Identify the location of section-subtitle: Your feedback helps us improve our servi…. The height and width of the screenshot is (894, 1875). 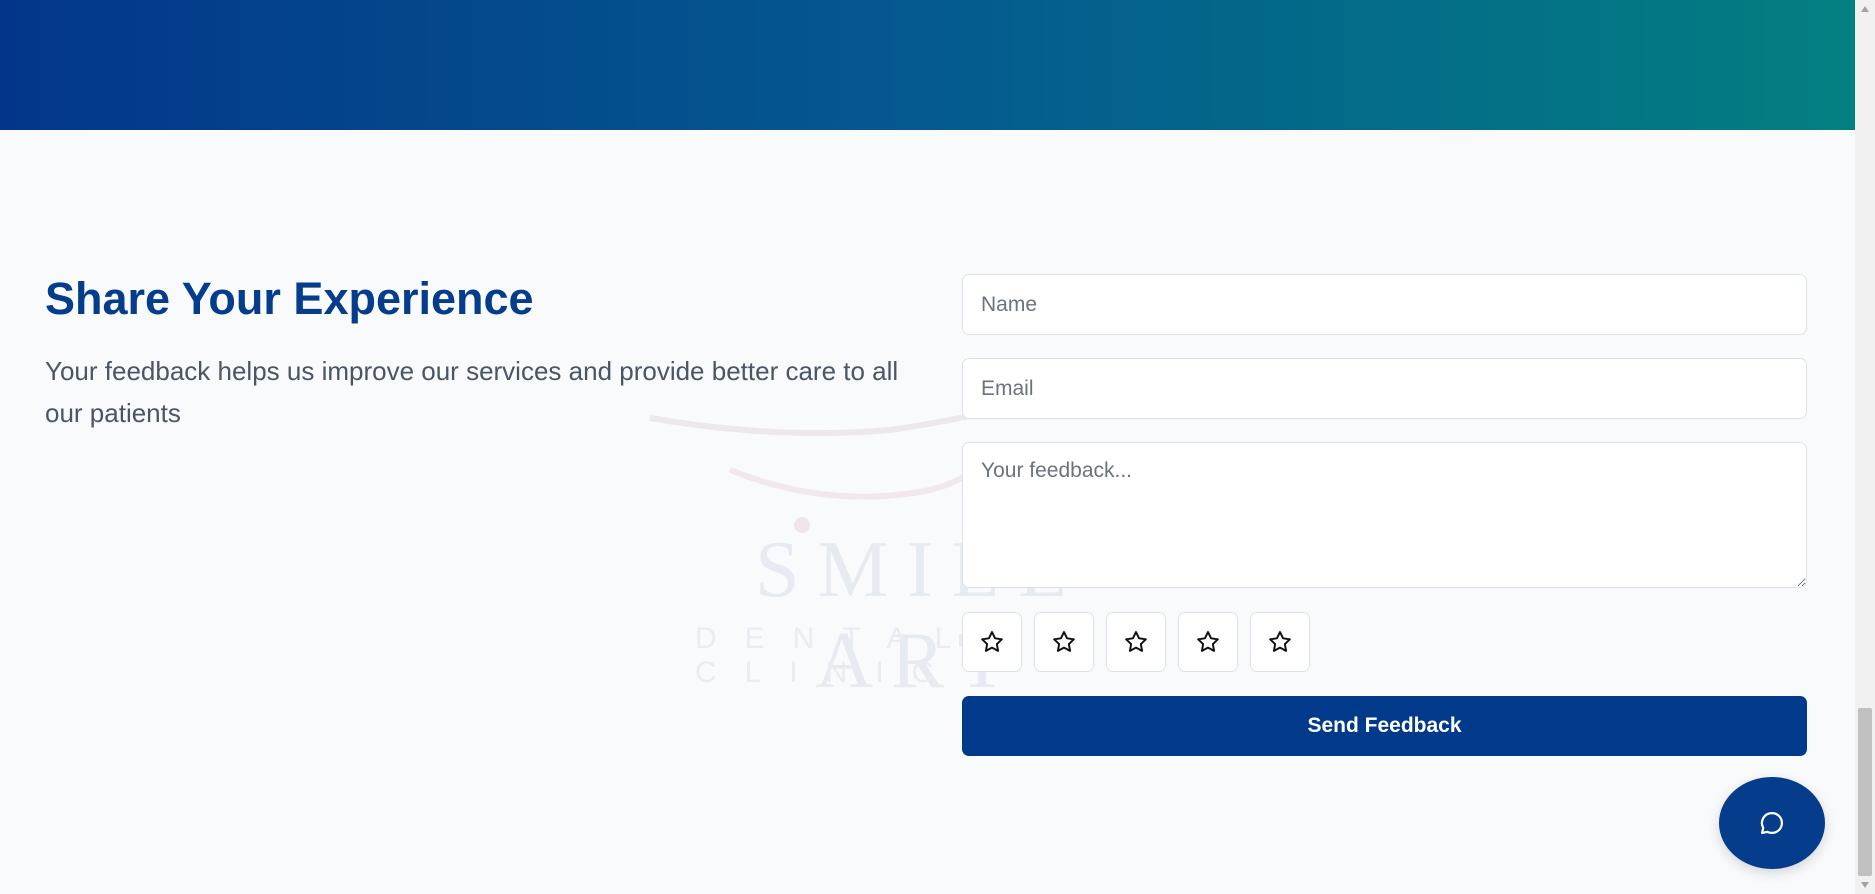
(472, 392).